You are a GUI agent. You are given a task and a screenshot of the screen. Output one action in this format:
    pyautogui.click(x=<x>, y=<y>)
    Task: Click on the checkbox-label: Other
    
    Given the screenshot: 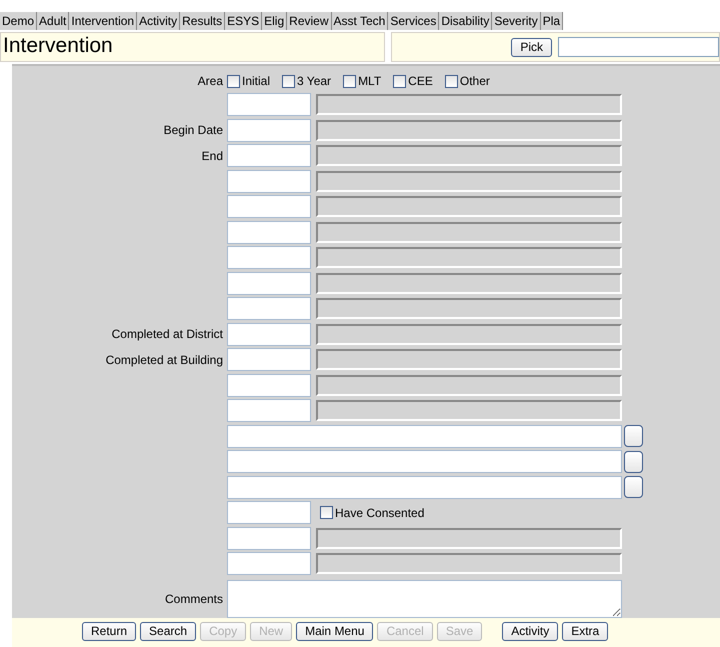 What is the action you would take?
    pyautogui.click(x=475, y=81)
    